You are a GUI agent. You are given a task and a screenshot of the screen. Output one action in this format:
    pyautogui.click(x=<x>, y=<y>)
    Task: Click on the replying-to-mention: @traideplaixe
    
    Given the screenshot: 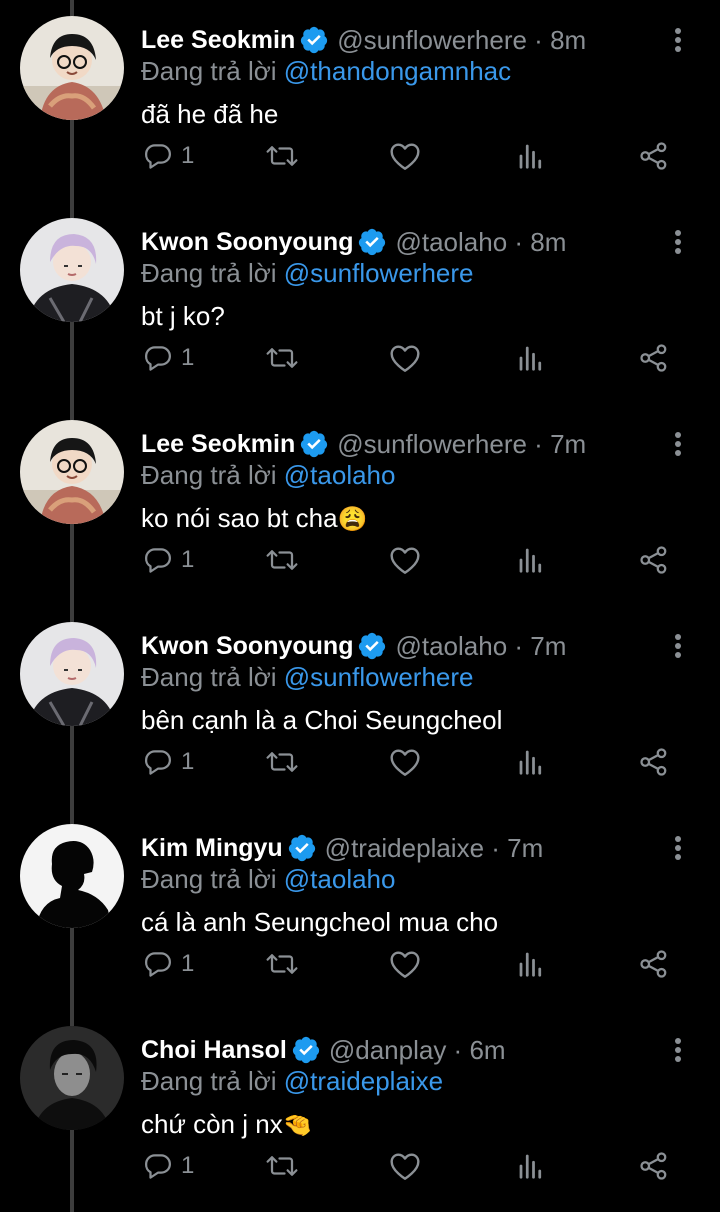 What is the action you would take?
    pyautogui.click(x=363, y=1081)
    